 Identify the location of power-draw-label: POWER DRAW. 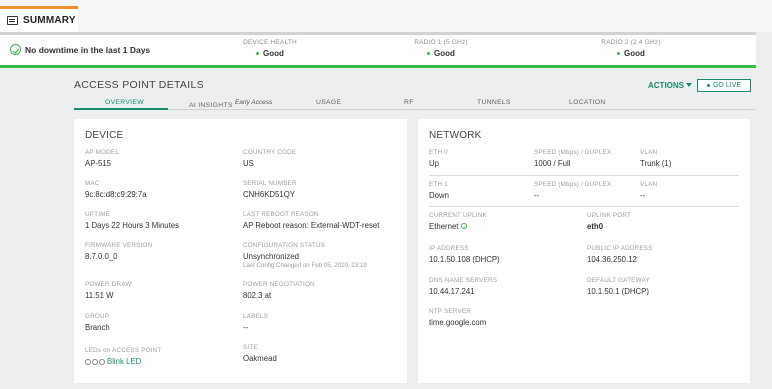
(108, 284).